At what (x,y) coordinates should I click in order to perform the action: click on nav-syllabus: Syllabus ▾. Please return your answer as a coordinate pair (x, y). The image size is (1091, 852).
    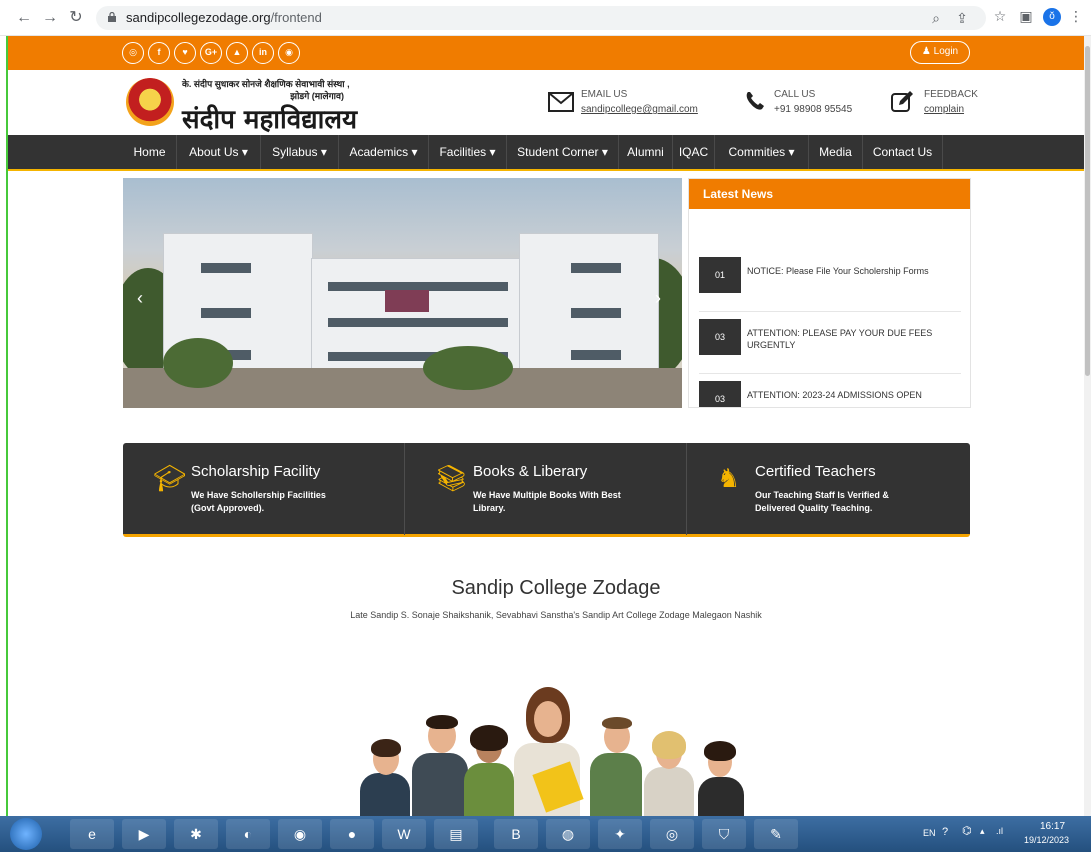
    Looking at the image, I should click on (300, 152).